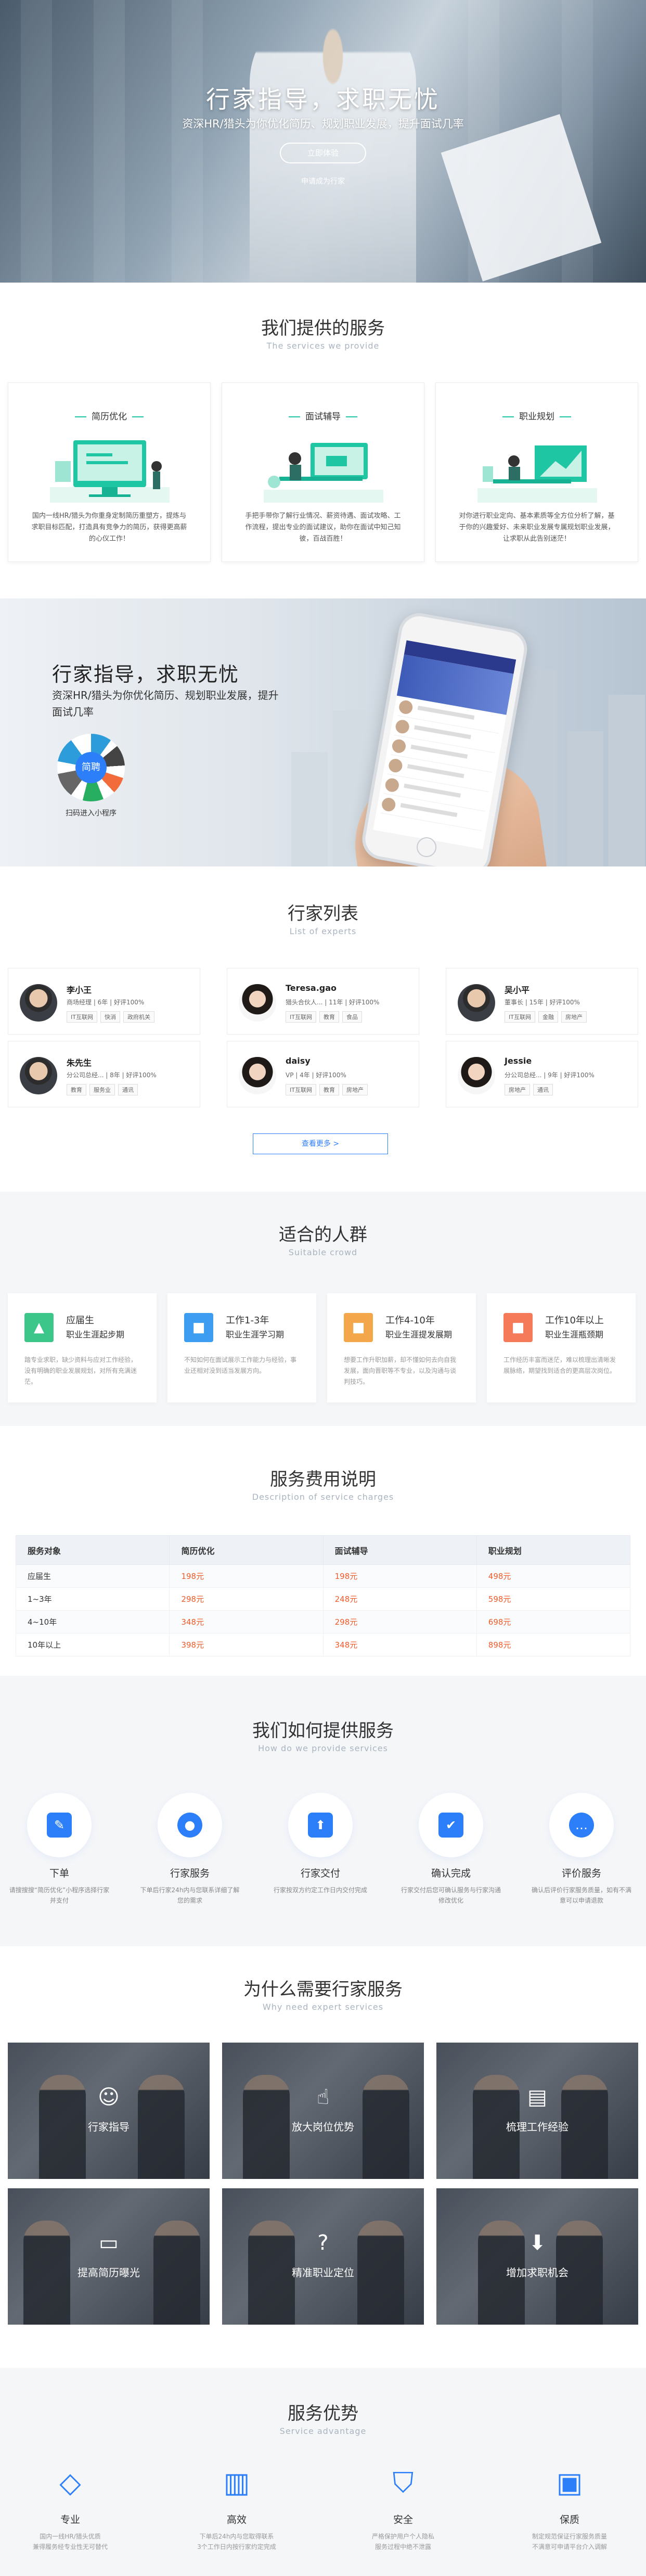 The height and width of the screenshot is (2576, 646). What do you see at coordinates (323, 99) in the screenshot?
I see `hero-title: 行家指导，求职无忧` at bounding box center [323, 99].